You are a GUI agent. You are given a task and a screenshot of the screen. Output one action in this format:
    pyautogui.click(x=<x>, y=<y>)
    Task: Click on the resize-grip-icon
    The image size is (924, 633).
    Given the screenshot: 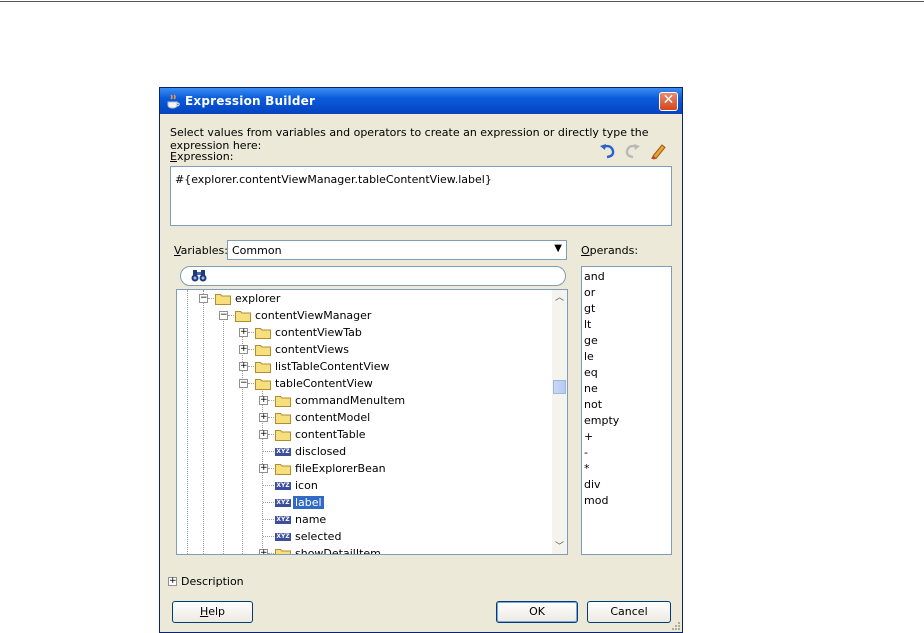 What is the action you would take?
    pyautogui.click(x=675, y=625)
    